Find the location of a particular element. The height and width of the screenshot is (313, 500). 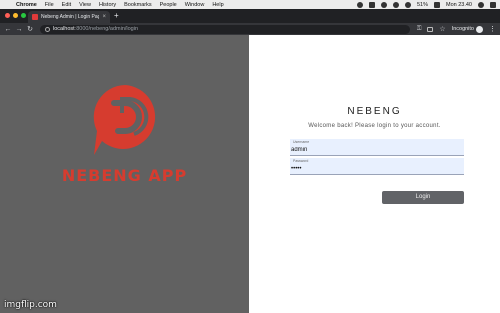

apple-icon is located at coordinates (7, 5).